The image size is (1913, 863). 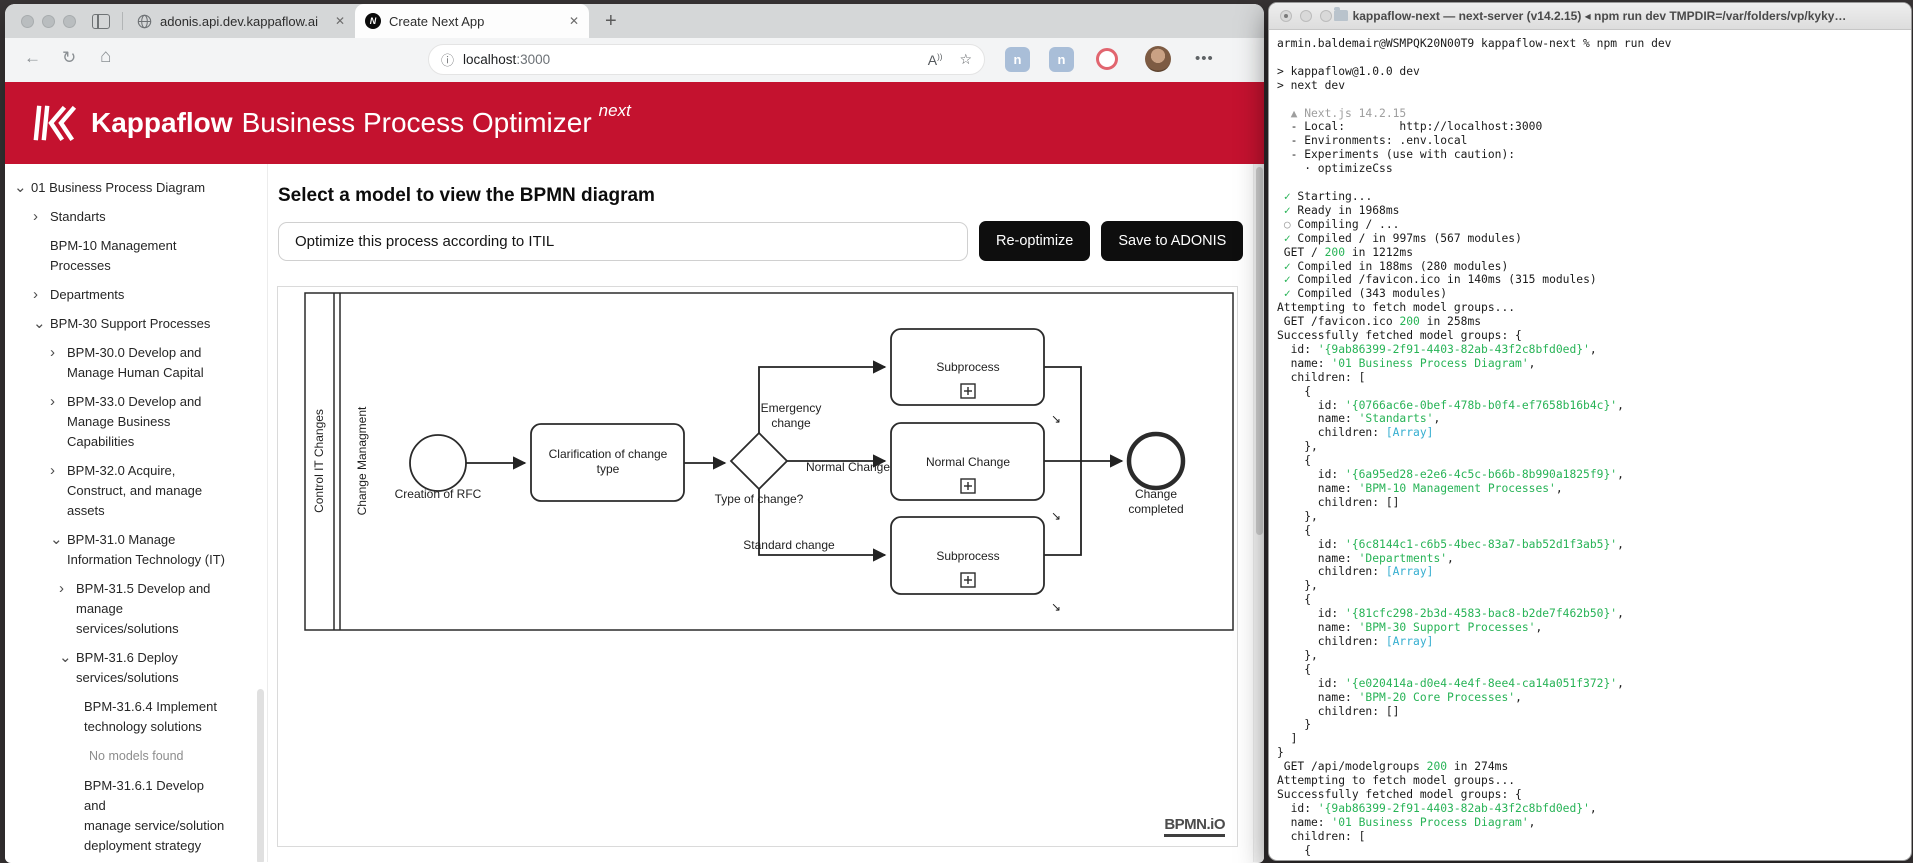 I want to click on folder-proxy-icon, so click(x=1340, y=14).